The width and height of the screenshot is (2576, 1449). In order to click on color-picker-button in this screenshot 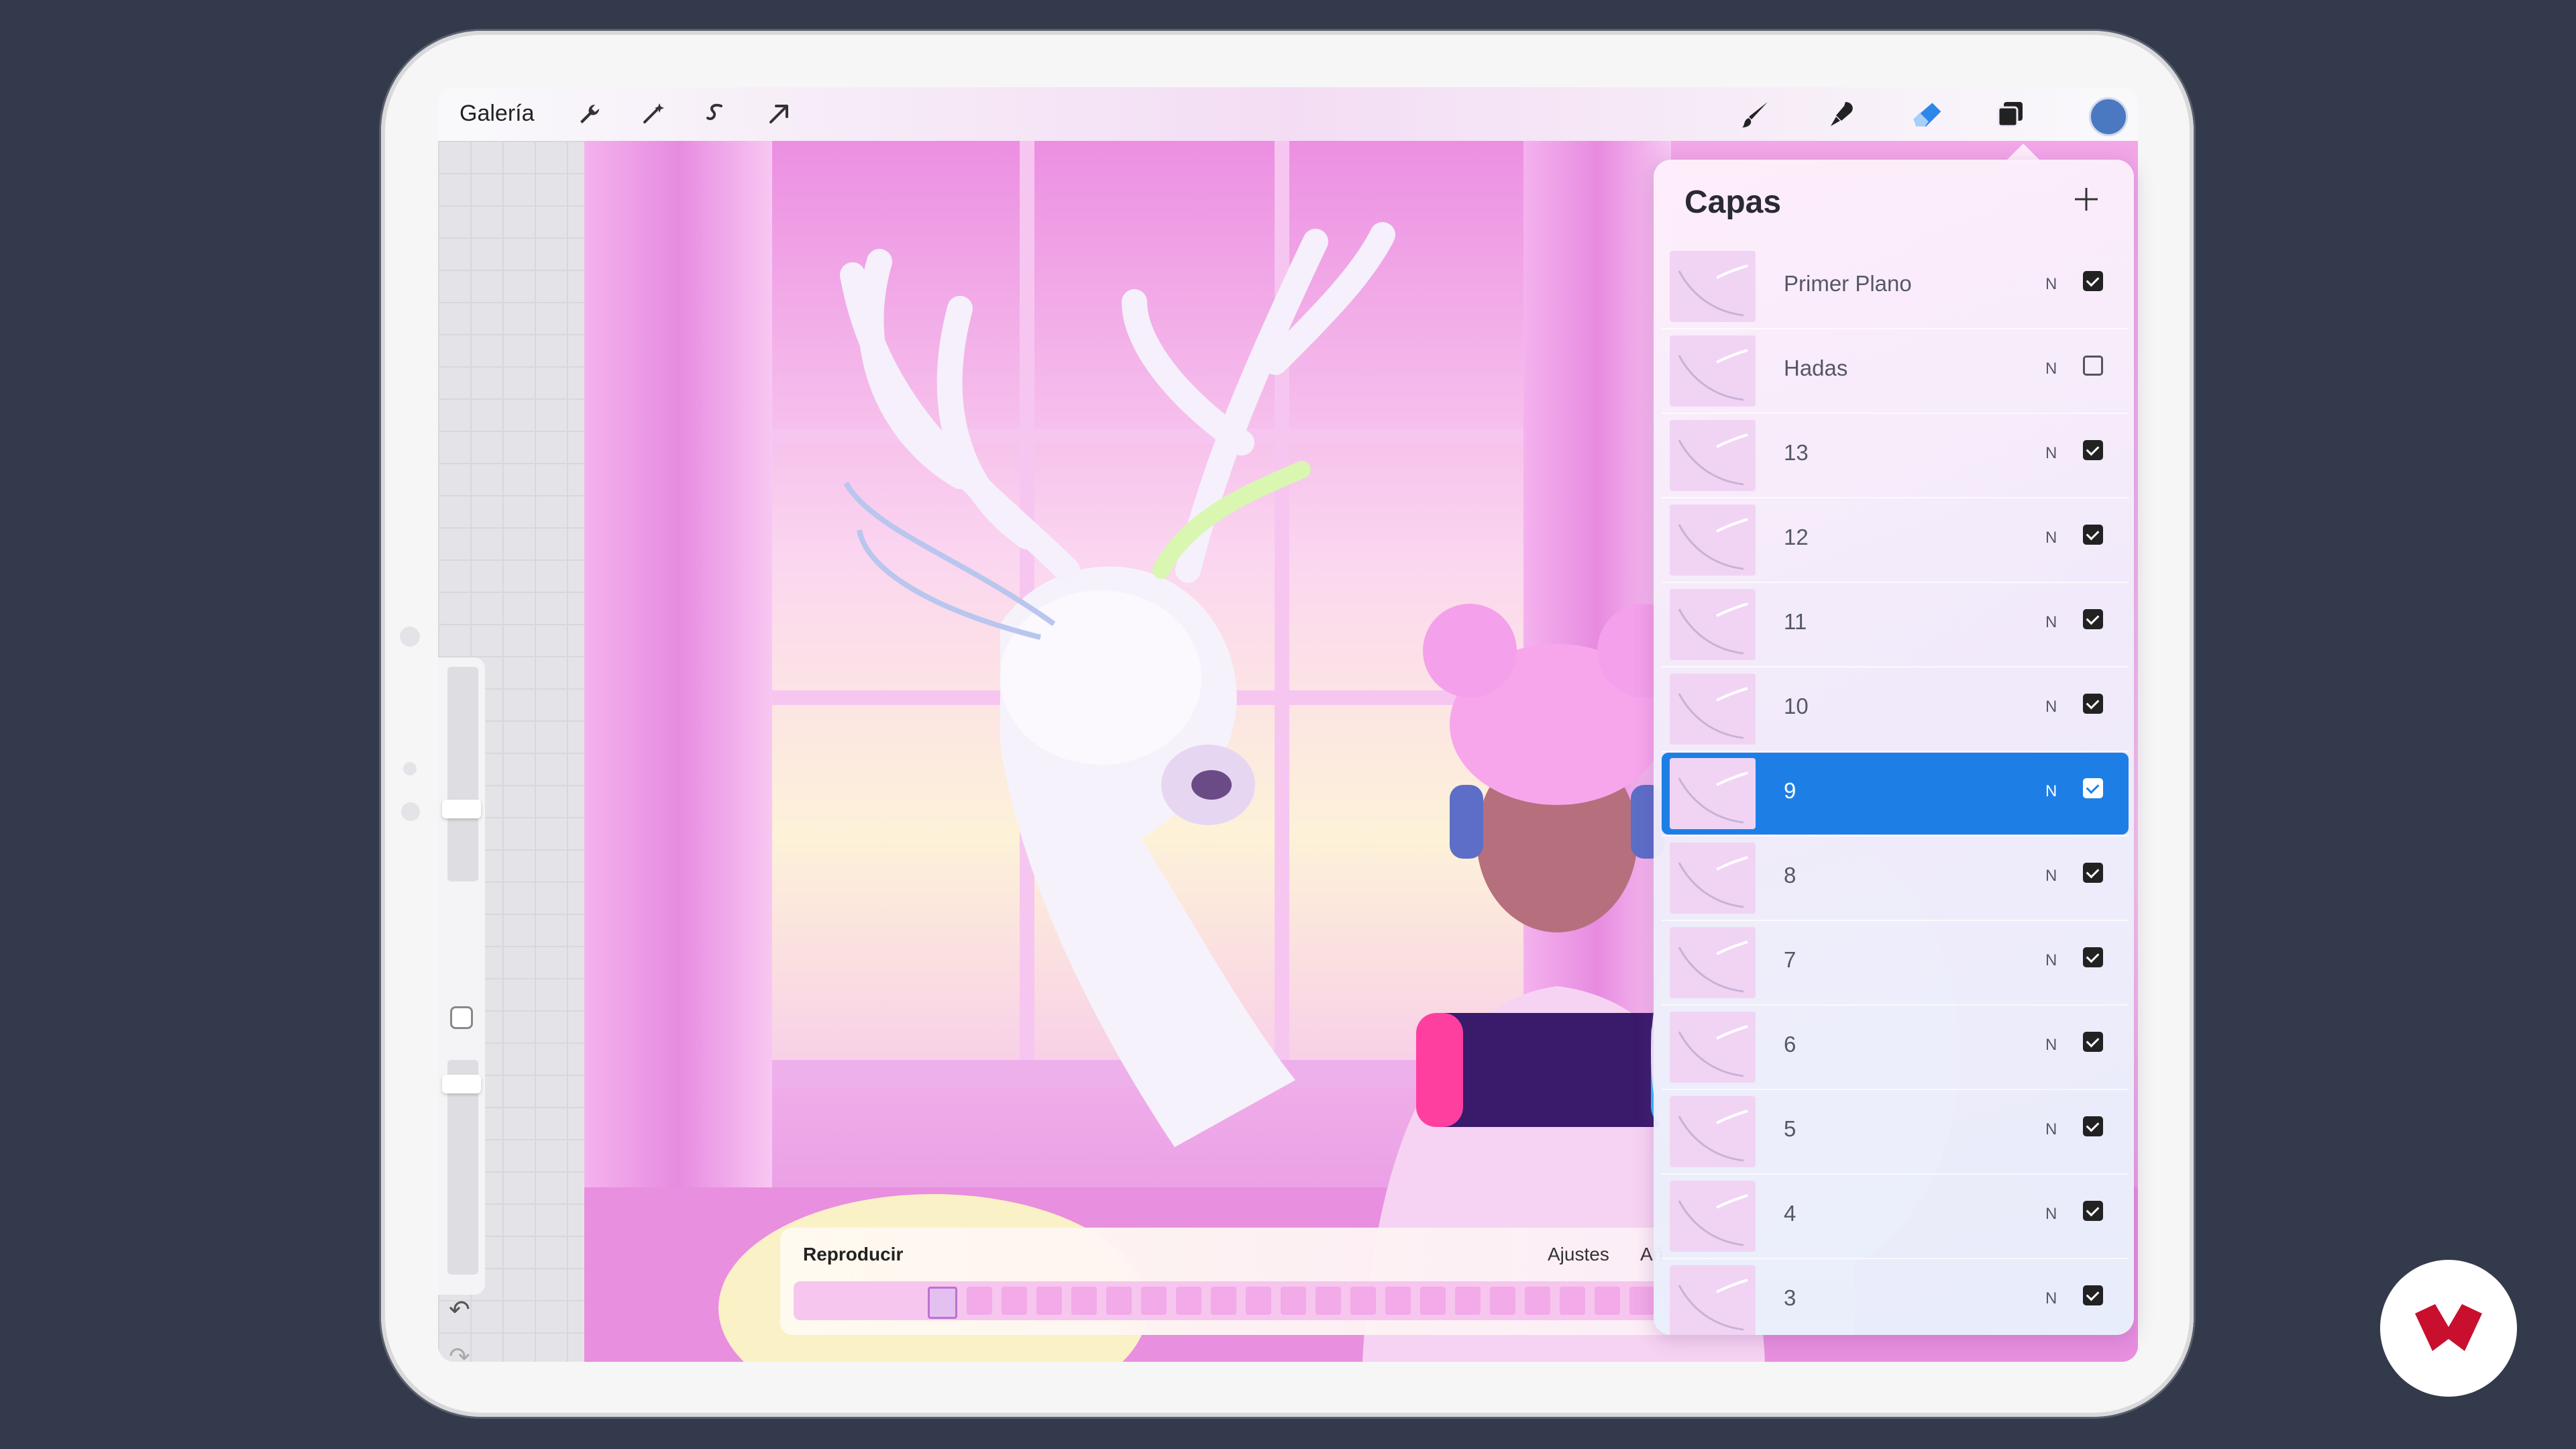, I will do `click(2108, 116)`.